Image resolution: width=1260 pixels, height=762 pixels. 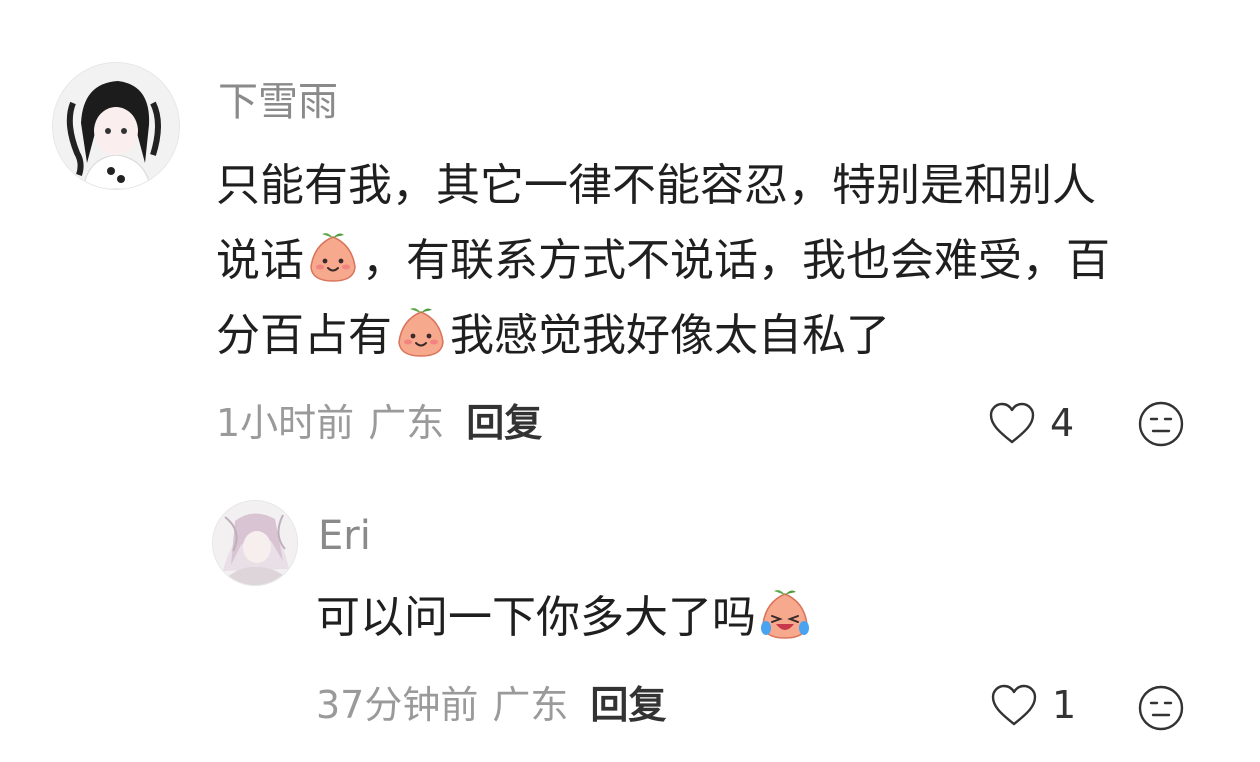 What do you see at coordinates (1062, 423) in the screenshot?
I see `like-count: 4` at bounding box center [1062, 423].